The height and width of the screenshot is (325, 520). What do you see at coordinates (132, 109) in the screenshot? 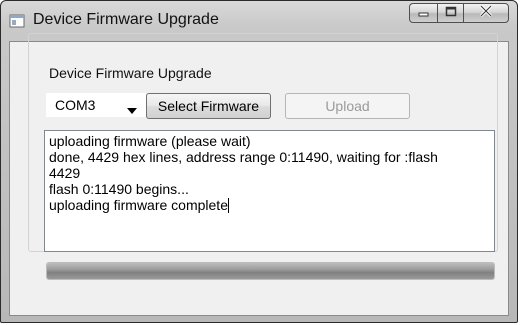
I see `chevron-down-icon` at bounding box center [132, 109].